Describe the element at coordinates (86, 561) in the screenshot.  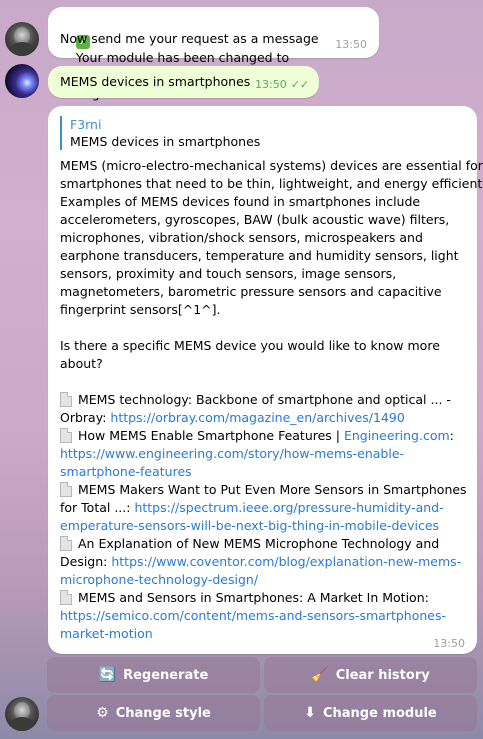
I see `source-title: Design:` at that location.